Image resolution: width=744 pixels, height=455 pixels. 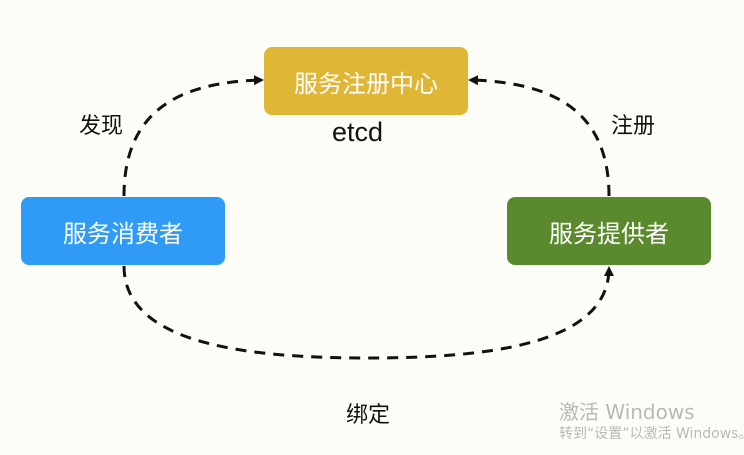 I want to click on registry-node: 服务注册中心, so click(x=366, y=81).